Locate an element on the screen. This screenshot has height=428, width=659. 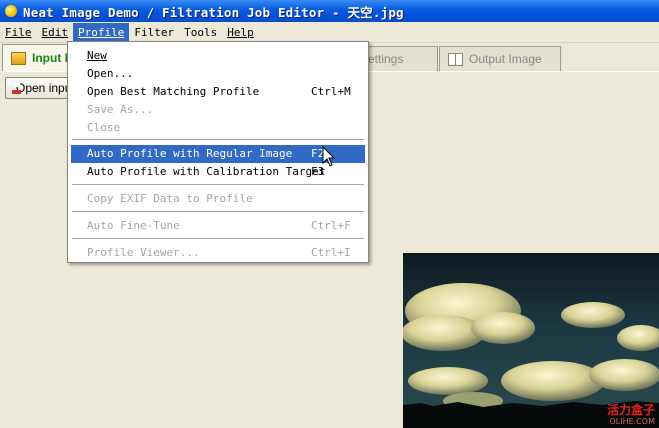
menu-file: File is located at coordinates (18, 32).